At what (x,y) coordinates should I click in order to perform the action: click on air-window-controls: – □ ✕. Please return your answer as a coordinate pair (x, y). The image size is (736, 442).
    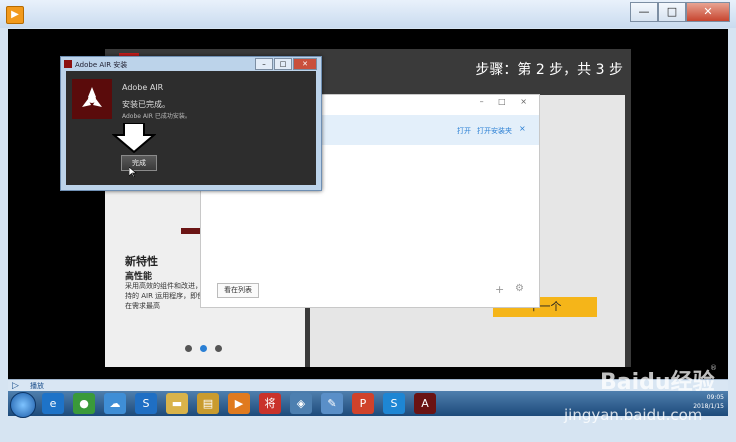
    Looking at the image, I should click on (286, 64).